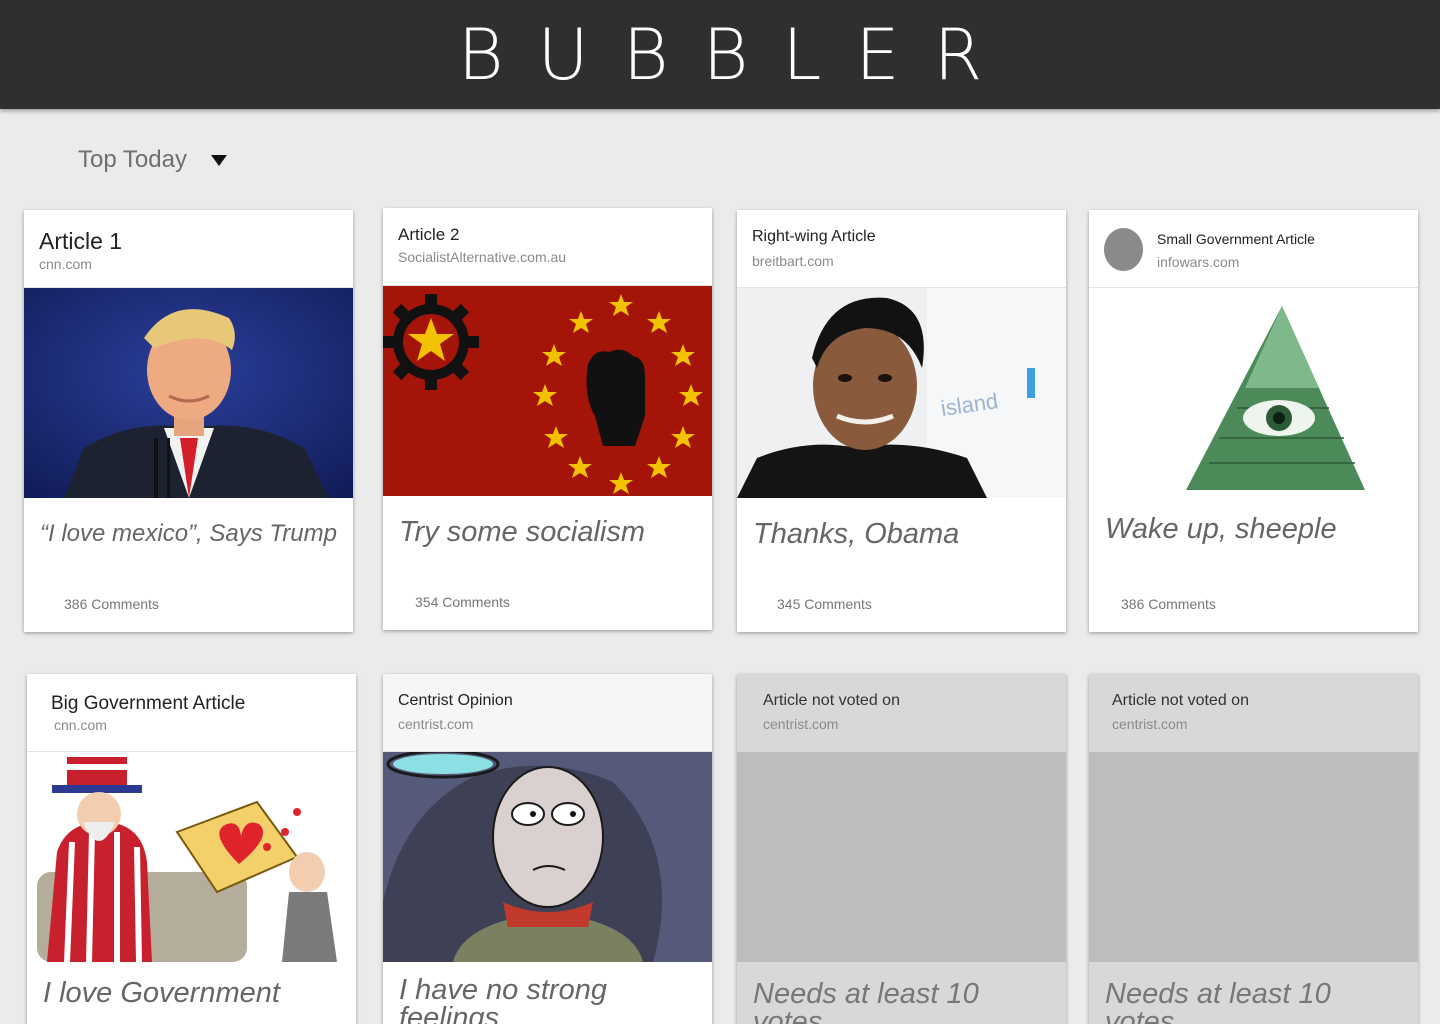 The height and width of the screenshot is (1024, 1440). I want to click on card-title: Centrist Opinion, so click(455, 700).